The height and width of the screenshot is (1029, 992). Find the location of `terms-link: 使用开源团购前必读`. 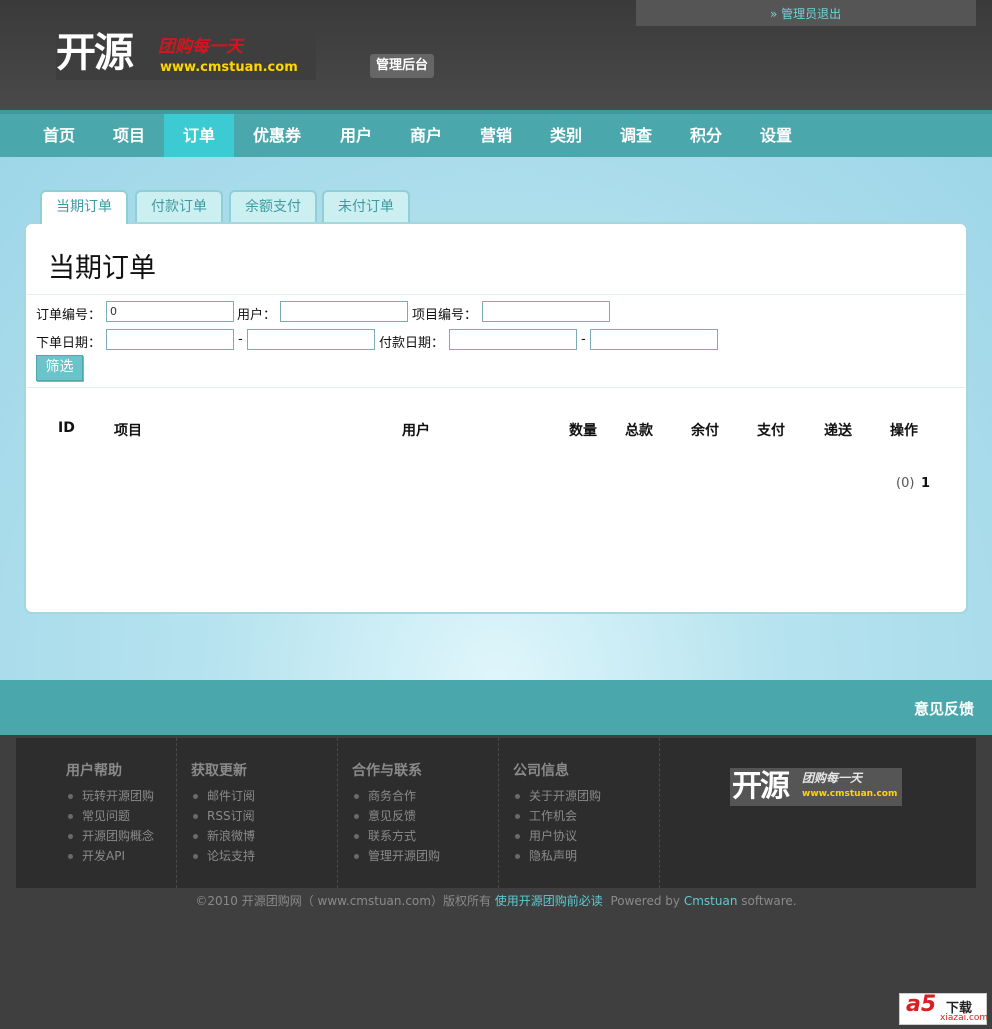

terms-link: 使用开源团购前必读 is located at coordinates (549, 901).